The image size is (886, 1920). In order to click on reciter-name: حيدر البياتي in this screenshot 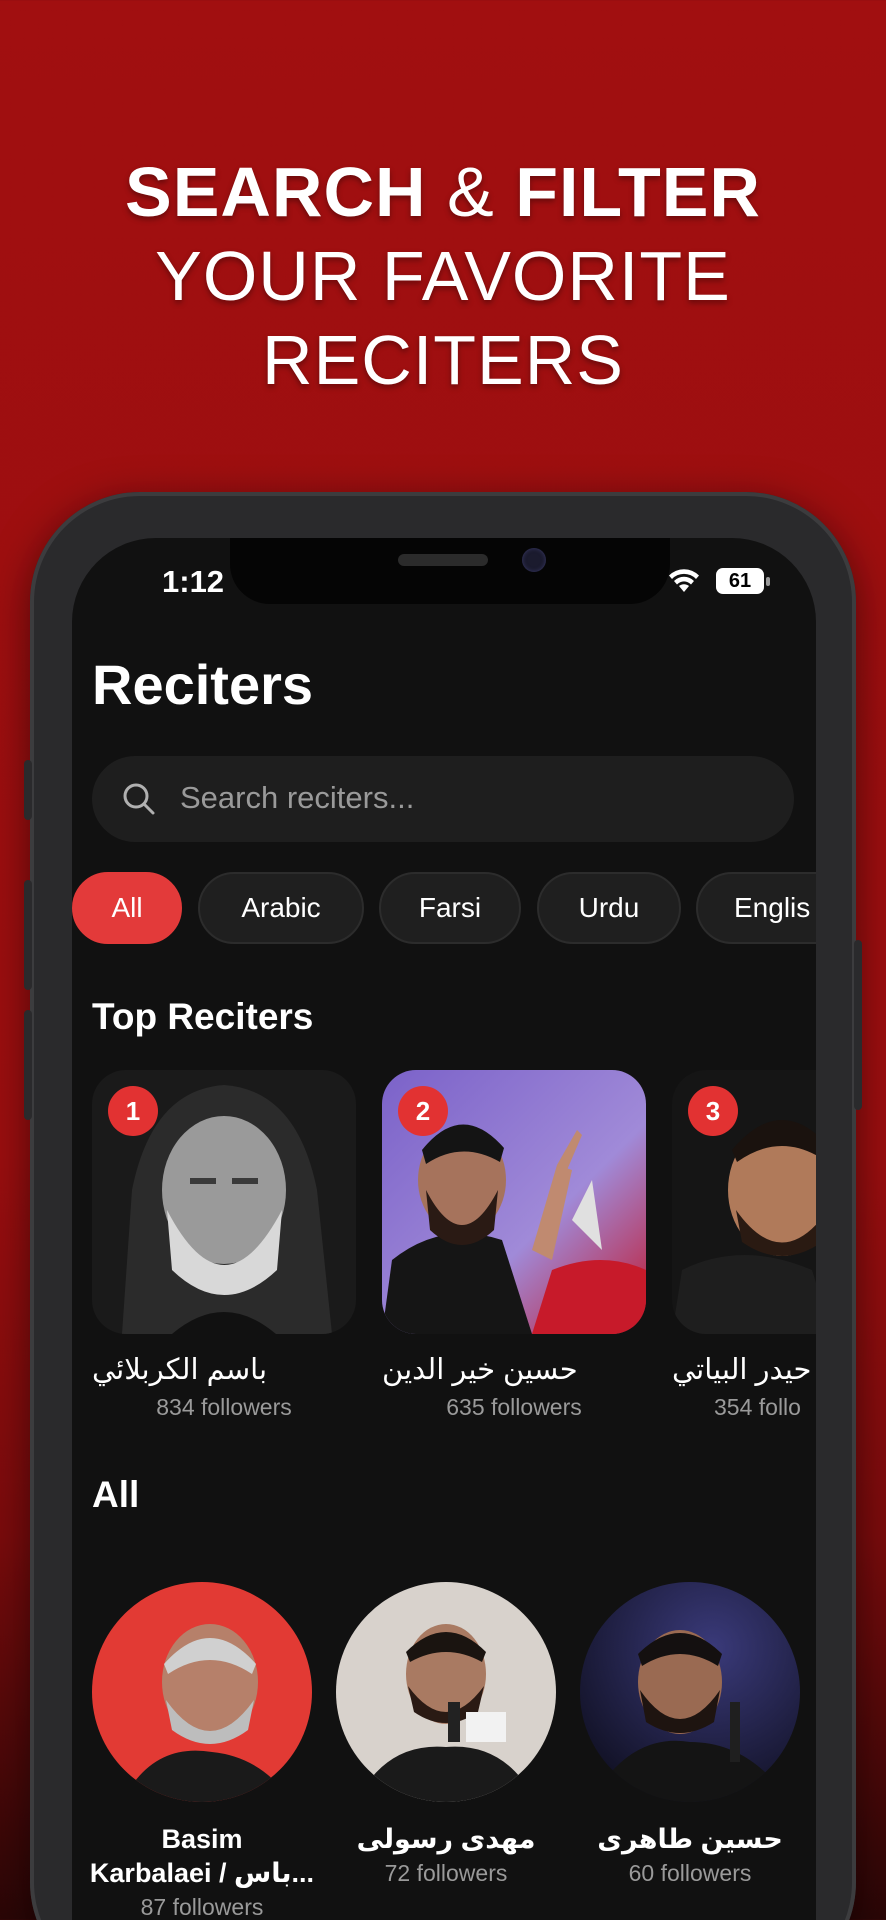, I will do `click(742, 1370)`.